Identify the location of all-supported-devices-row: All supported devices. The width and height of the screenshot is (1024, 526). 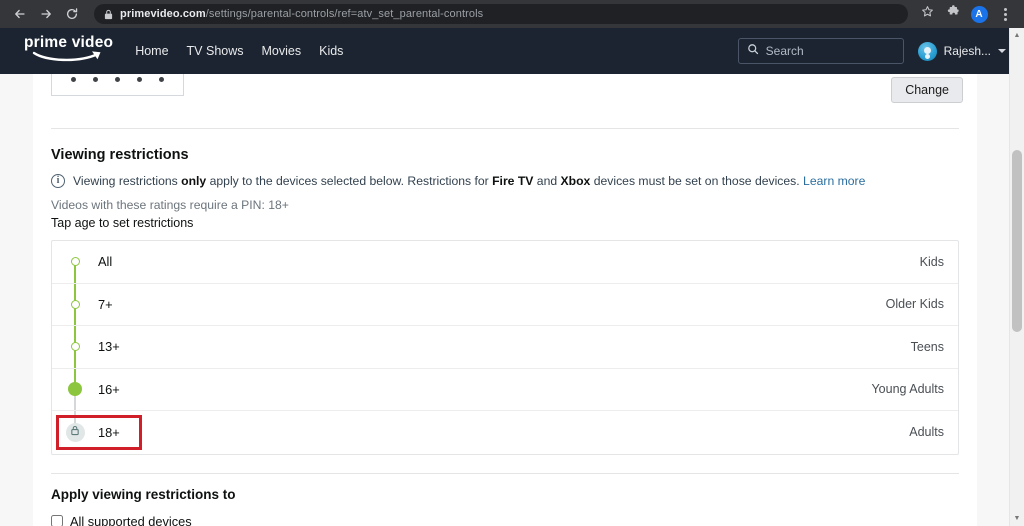
(505, 520).